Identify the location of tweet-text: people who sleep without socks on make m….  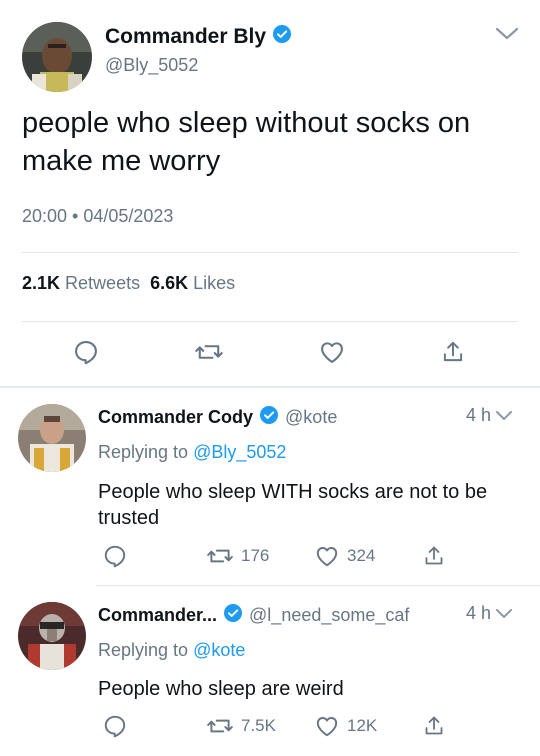
(246, 142).